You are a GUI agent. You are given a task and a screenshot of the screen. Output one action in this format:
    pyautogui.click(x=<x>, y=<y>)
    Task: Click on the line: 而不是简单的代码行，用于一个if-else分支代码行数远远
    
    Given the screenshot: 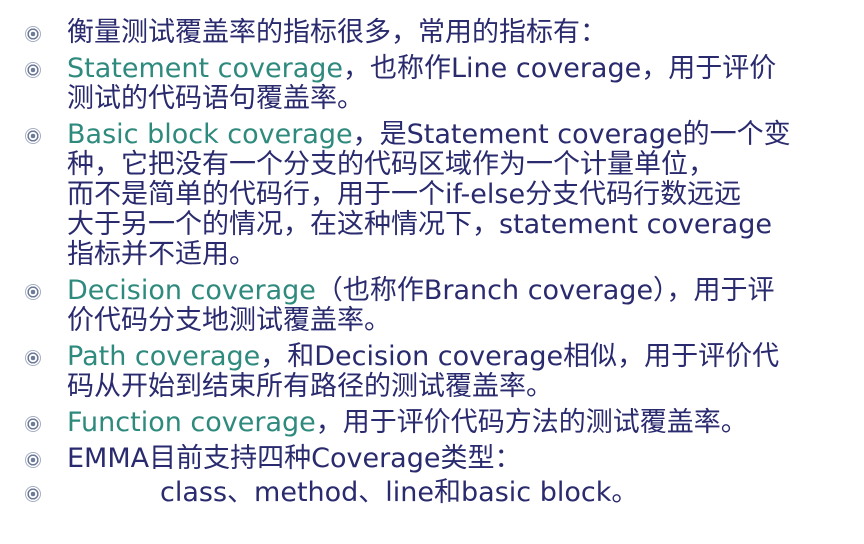 What is the action you would take?
    pyautogui.click(x=404, y=194)
    